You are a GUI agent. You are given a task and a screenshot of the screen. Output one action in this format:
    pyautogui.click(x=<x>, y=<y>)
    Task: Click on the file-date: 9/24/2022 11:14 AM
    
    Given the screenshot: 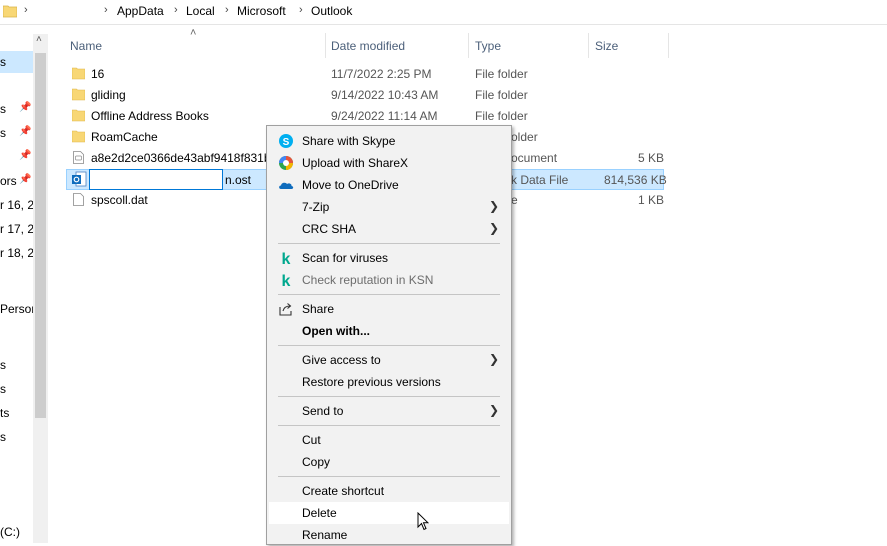 What is the action you would take?
    pyautogui.click(x=384, y=116)
    